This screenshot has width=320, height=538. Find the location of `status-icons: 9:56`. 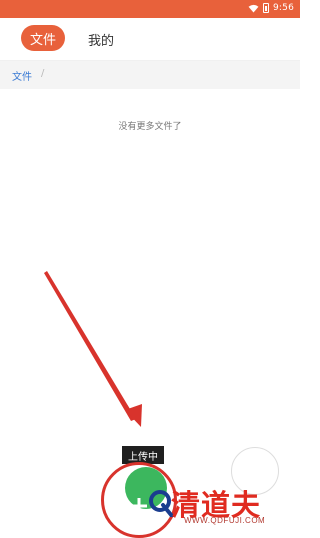

status-icons: 9:56 is located at coordinates (271, 8).